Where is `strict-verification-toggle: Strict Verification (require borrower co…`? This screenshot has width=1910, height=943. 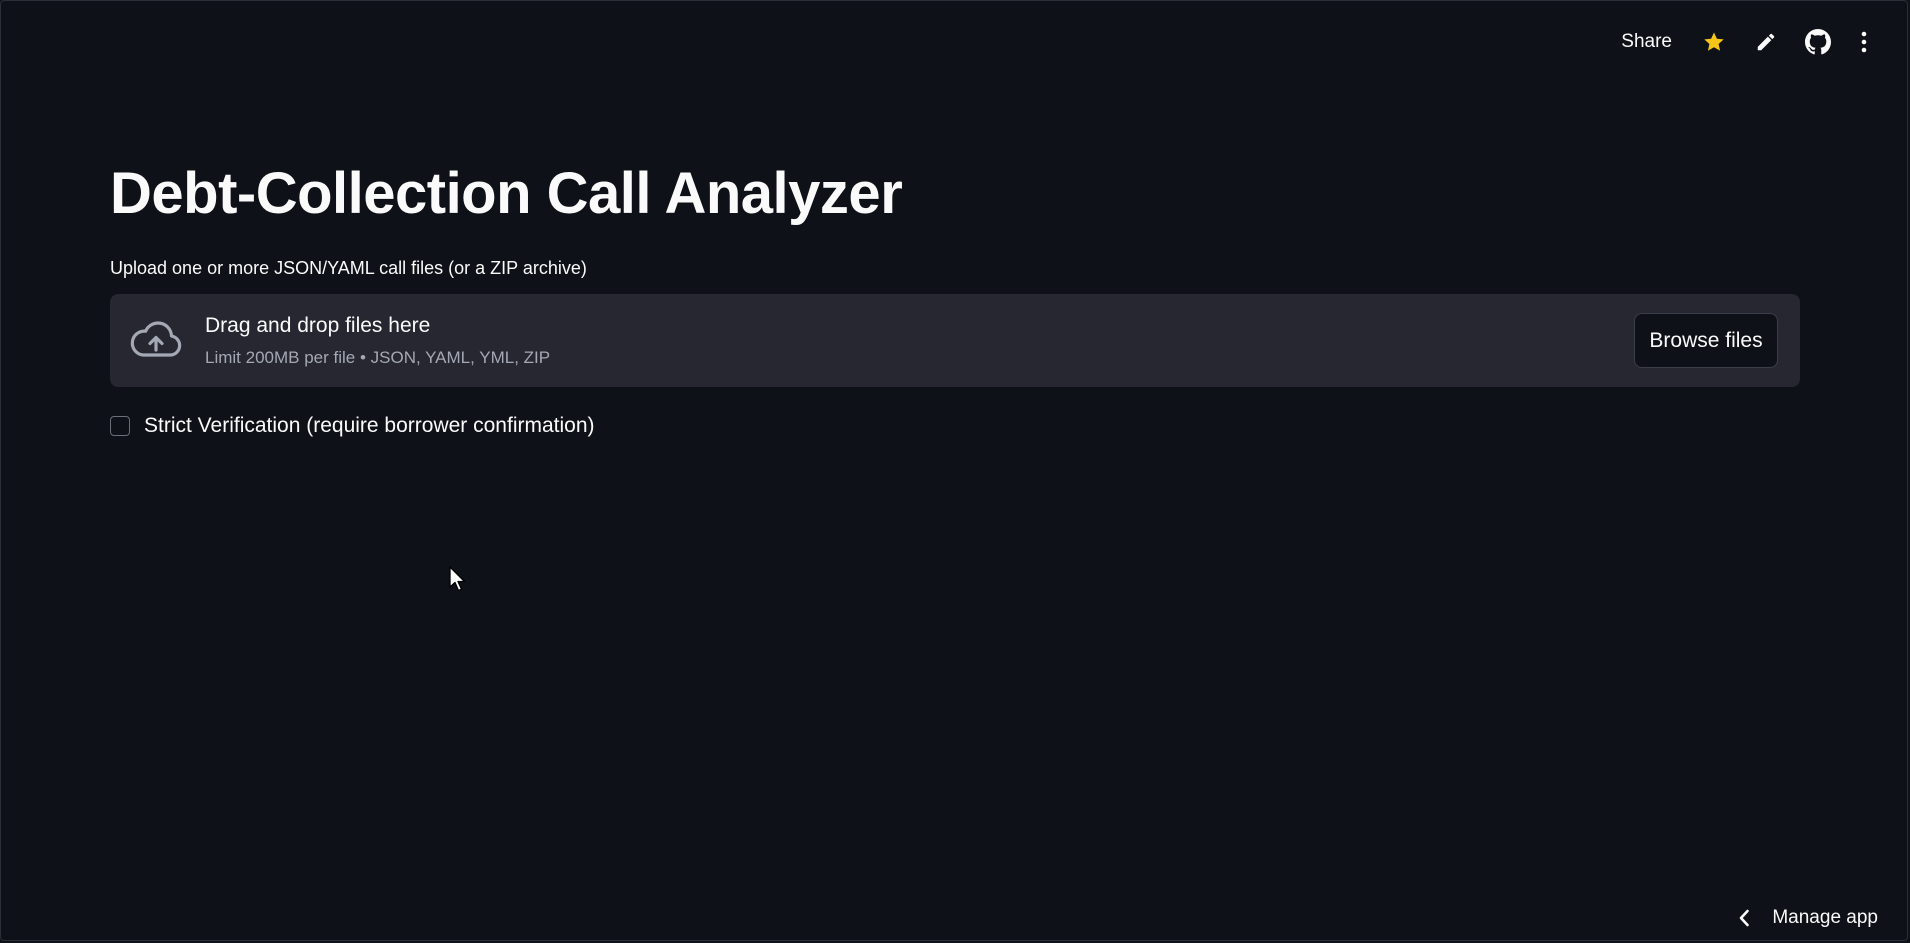 strict-verification-toggle: Strict Verification (require borrower co… is located at coordinates (352, 426).